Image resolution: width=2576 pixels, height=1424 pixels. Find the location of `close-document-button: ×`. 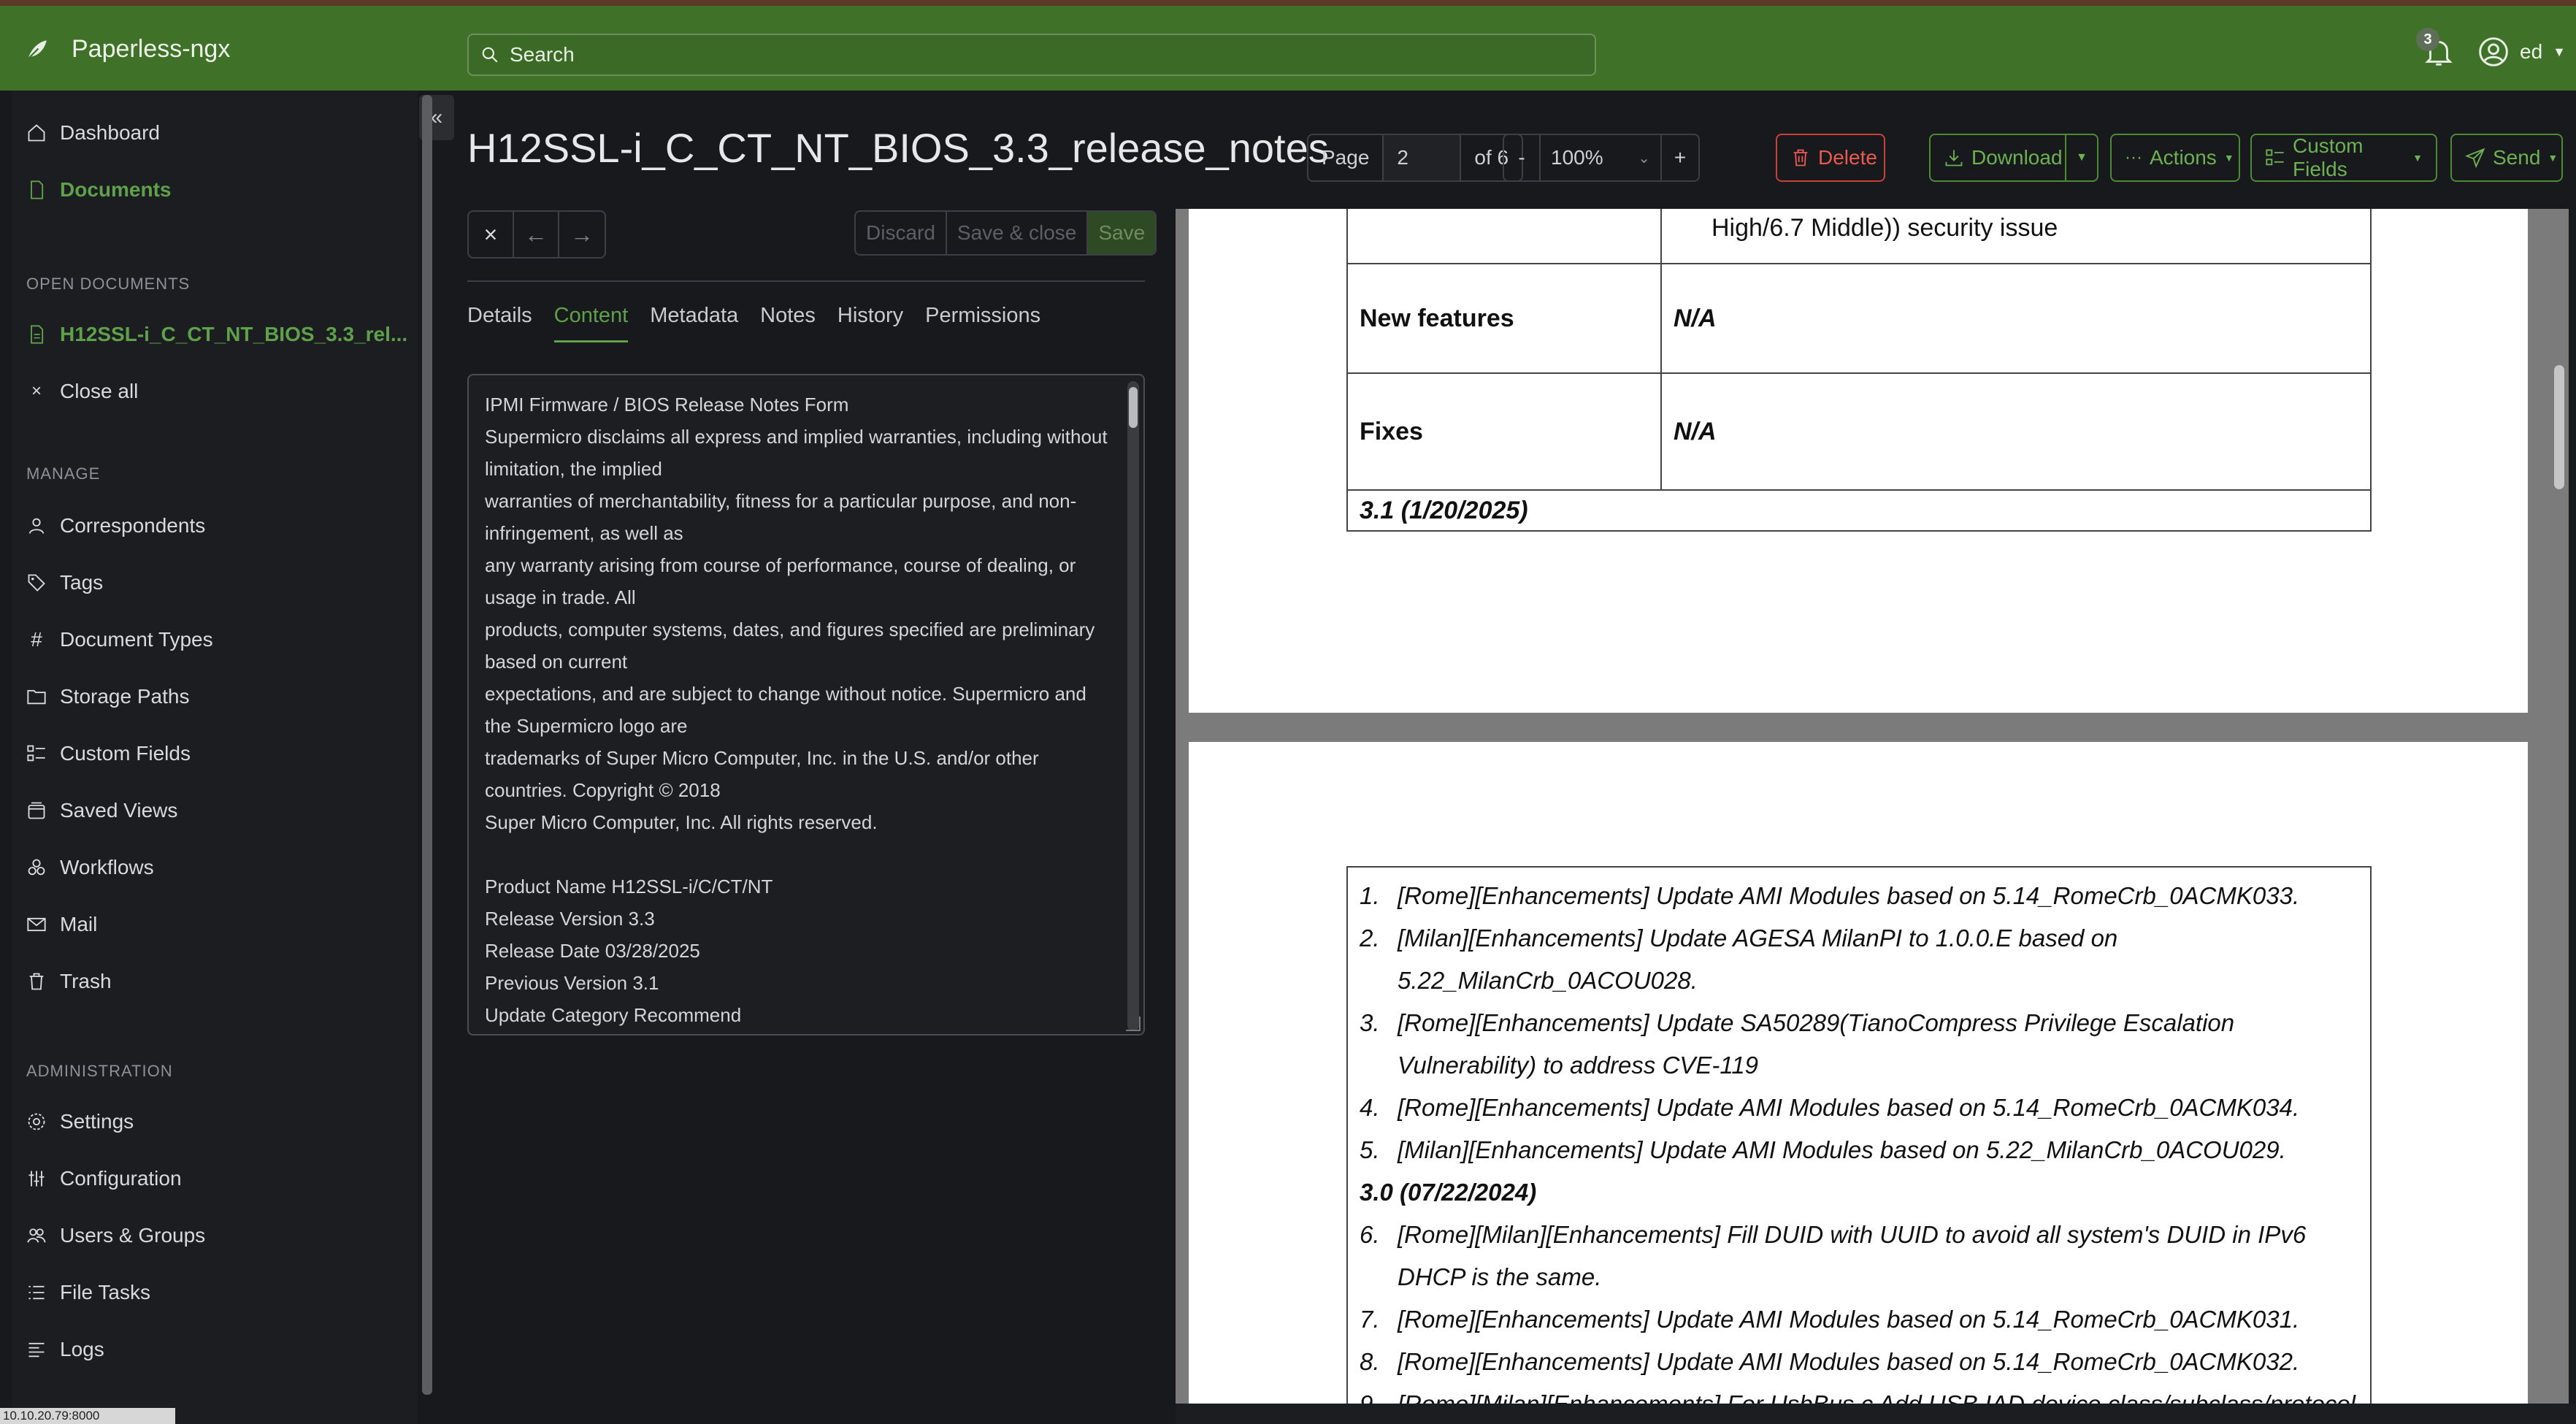

close-document-button: × is located at coordinates (491, 235).